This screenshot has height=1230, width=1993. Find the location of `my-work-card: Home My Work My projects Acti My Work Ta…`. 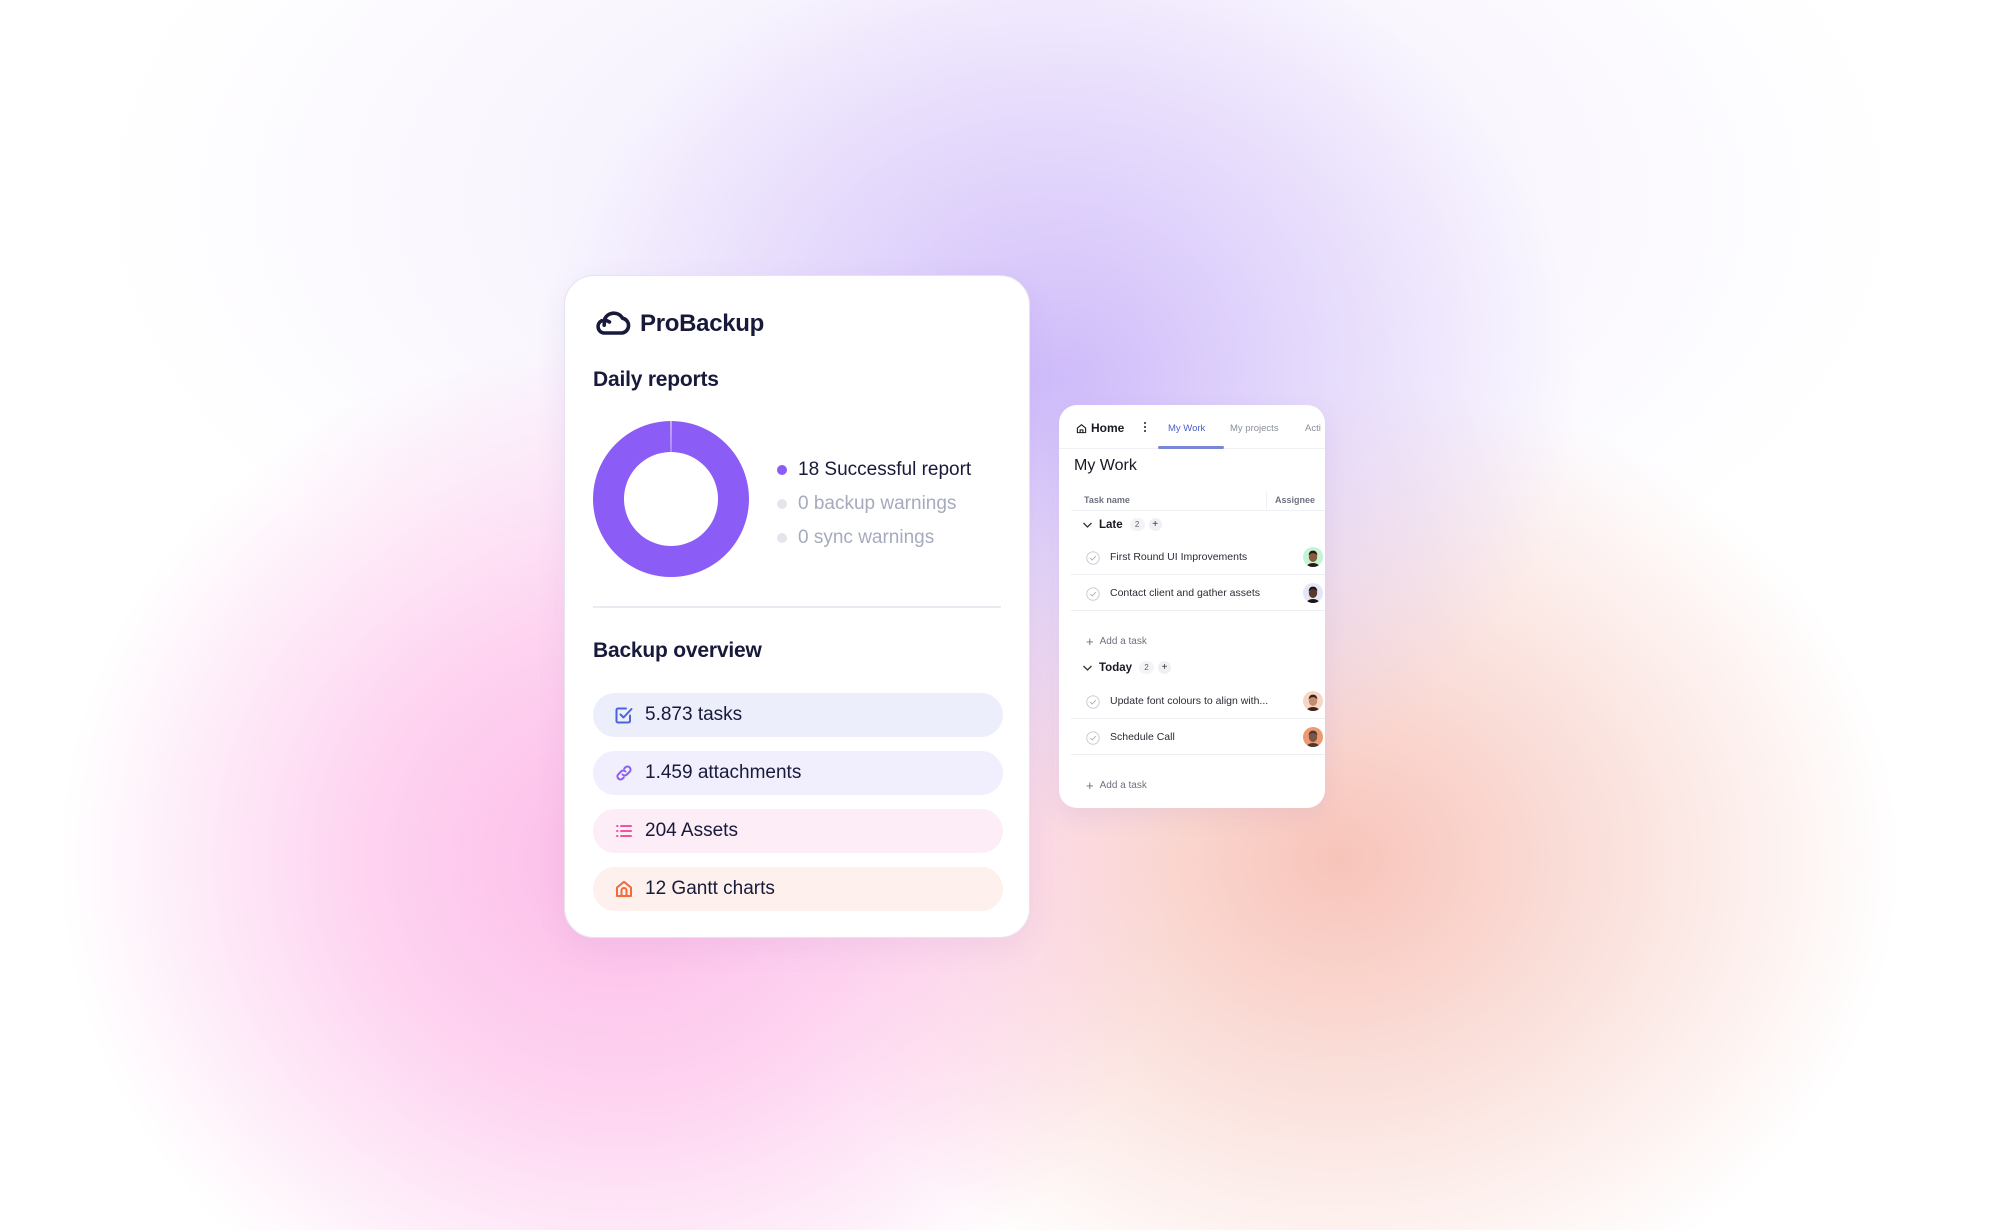

my-work-card: Home My Work My projects Acti My Work Ta… is located at coordinates (1192, 606).